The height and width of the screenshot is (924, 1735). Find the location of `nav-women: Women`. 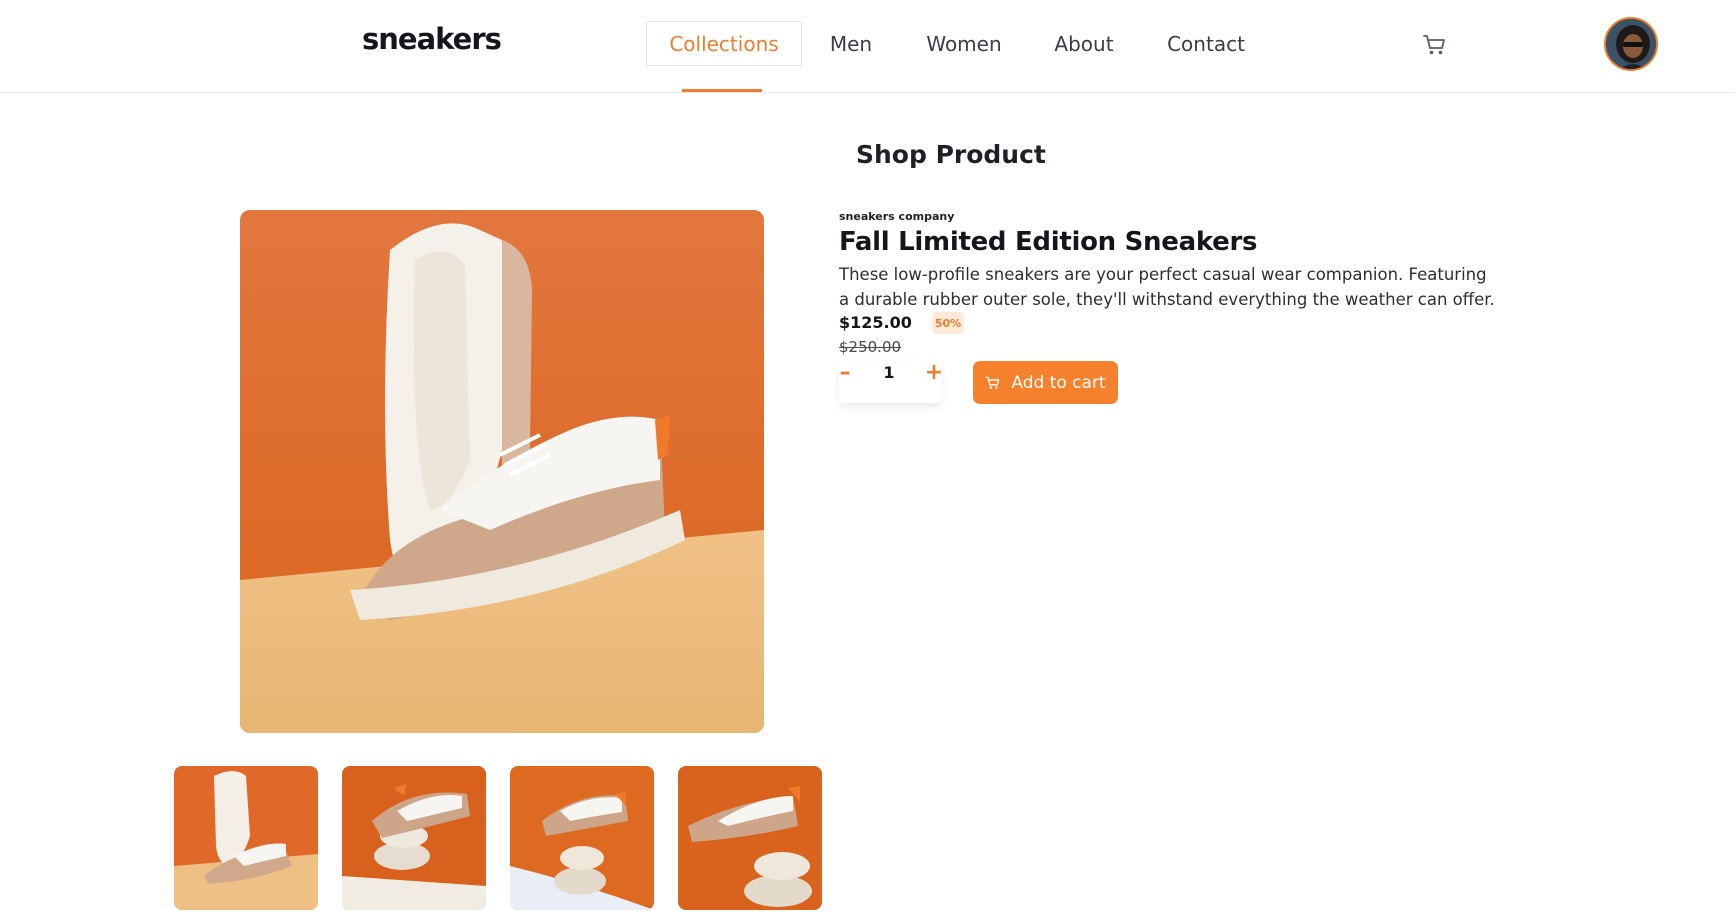

nav-women: Women is located at coordinates (964, 43).